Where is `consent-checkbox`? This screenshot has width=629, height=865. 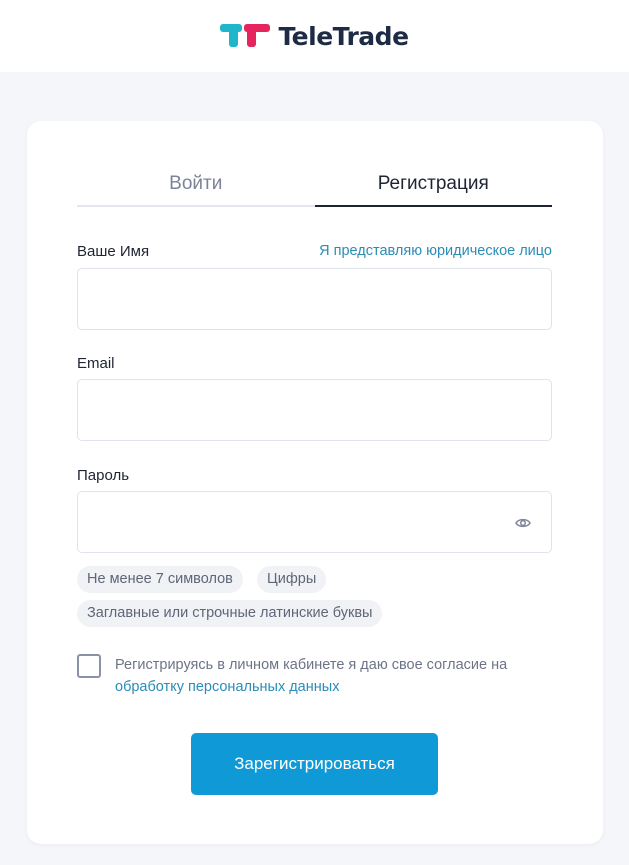 consent-checkbox is located at coordinates (89, 666).